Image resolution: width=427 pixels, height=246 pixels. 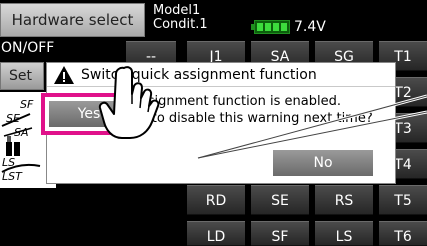 I want to click on grid-button-ls: LS, so click(x=344, y=233).